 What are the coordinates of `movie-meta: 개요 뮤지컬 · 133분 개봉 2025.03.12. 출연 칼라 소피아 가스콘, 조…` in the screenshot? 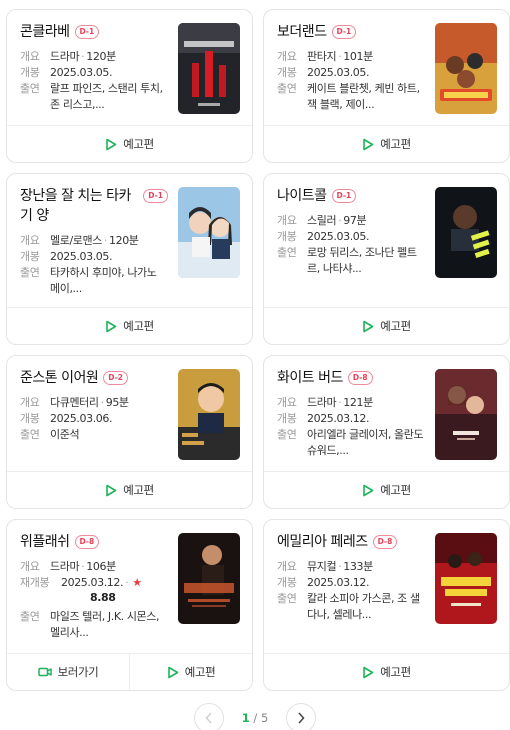 It's located at (351, 591).